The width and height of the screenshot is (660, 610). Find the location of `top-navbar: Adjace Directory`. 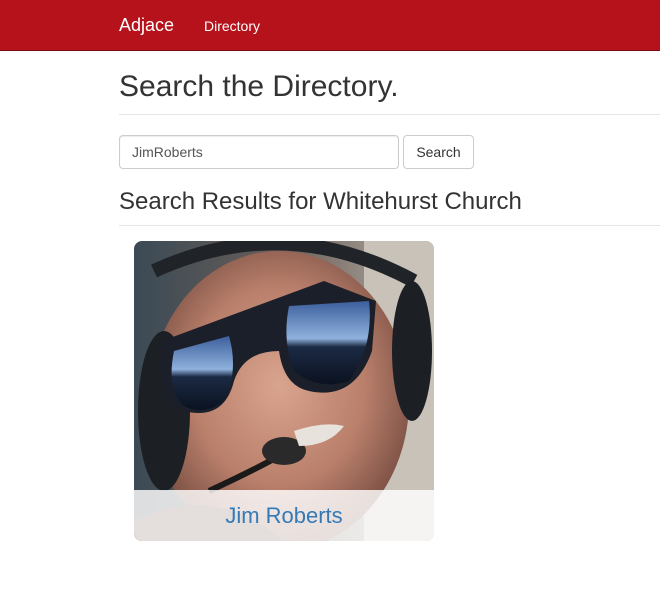

top-navbar: Adjace Directory is located at coordinates (330, 25).